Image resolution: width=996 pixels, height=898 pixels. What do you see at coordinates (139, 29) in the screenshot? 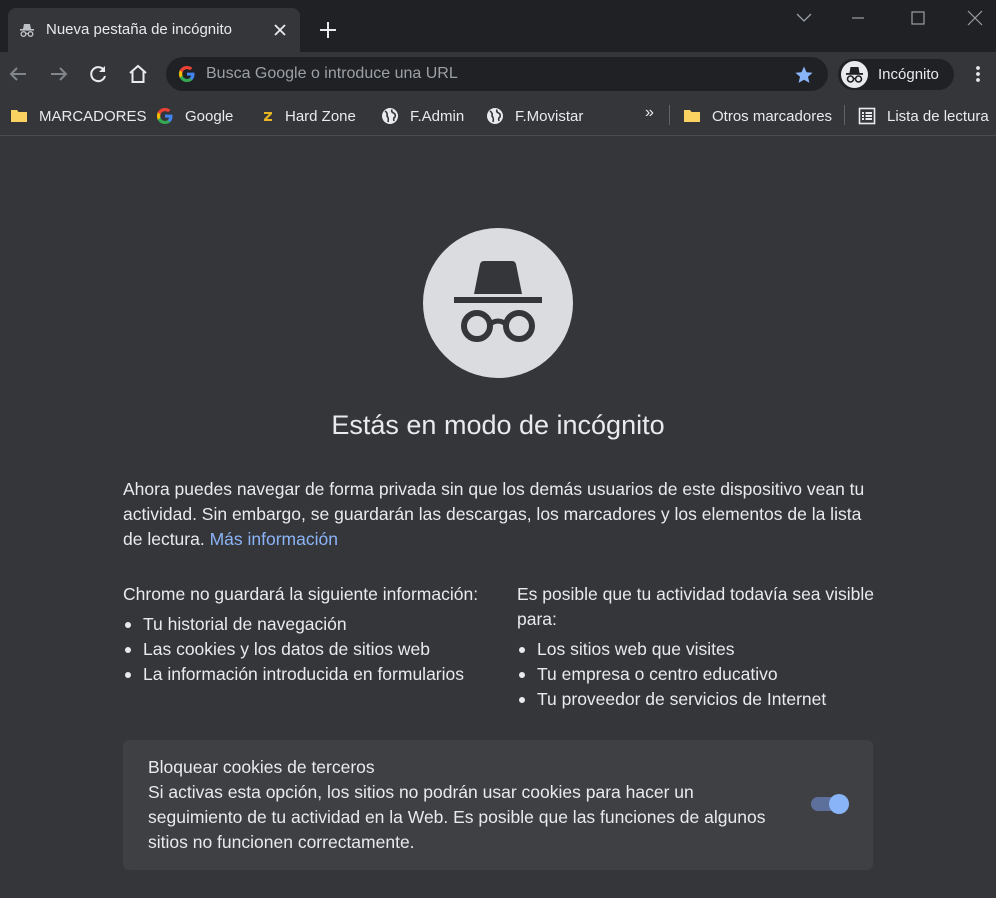
I see `tab-title: Nueva pestaña de incógnito` at bounding box center [139, 29].